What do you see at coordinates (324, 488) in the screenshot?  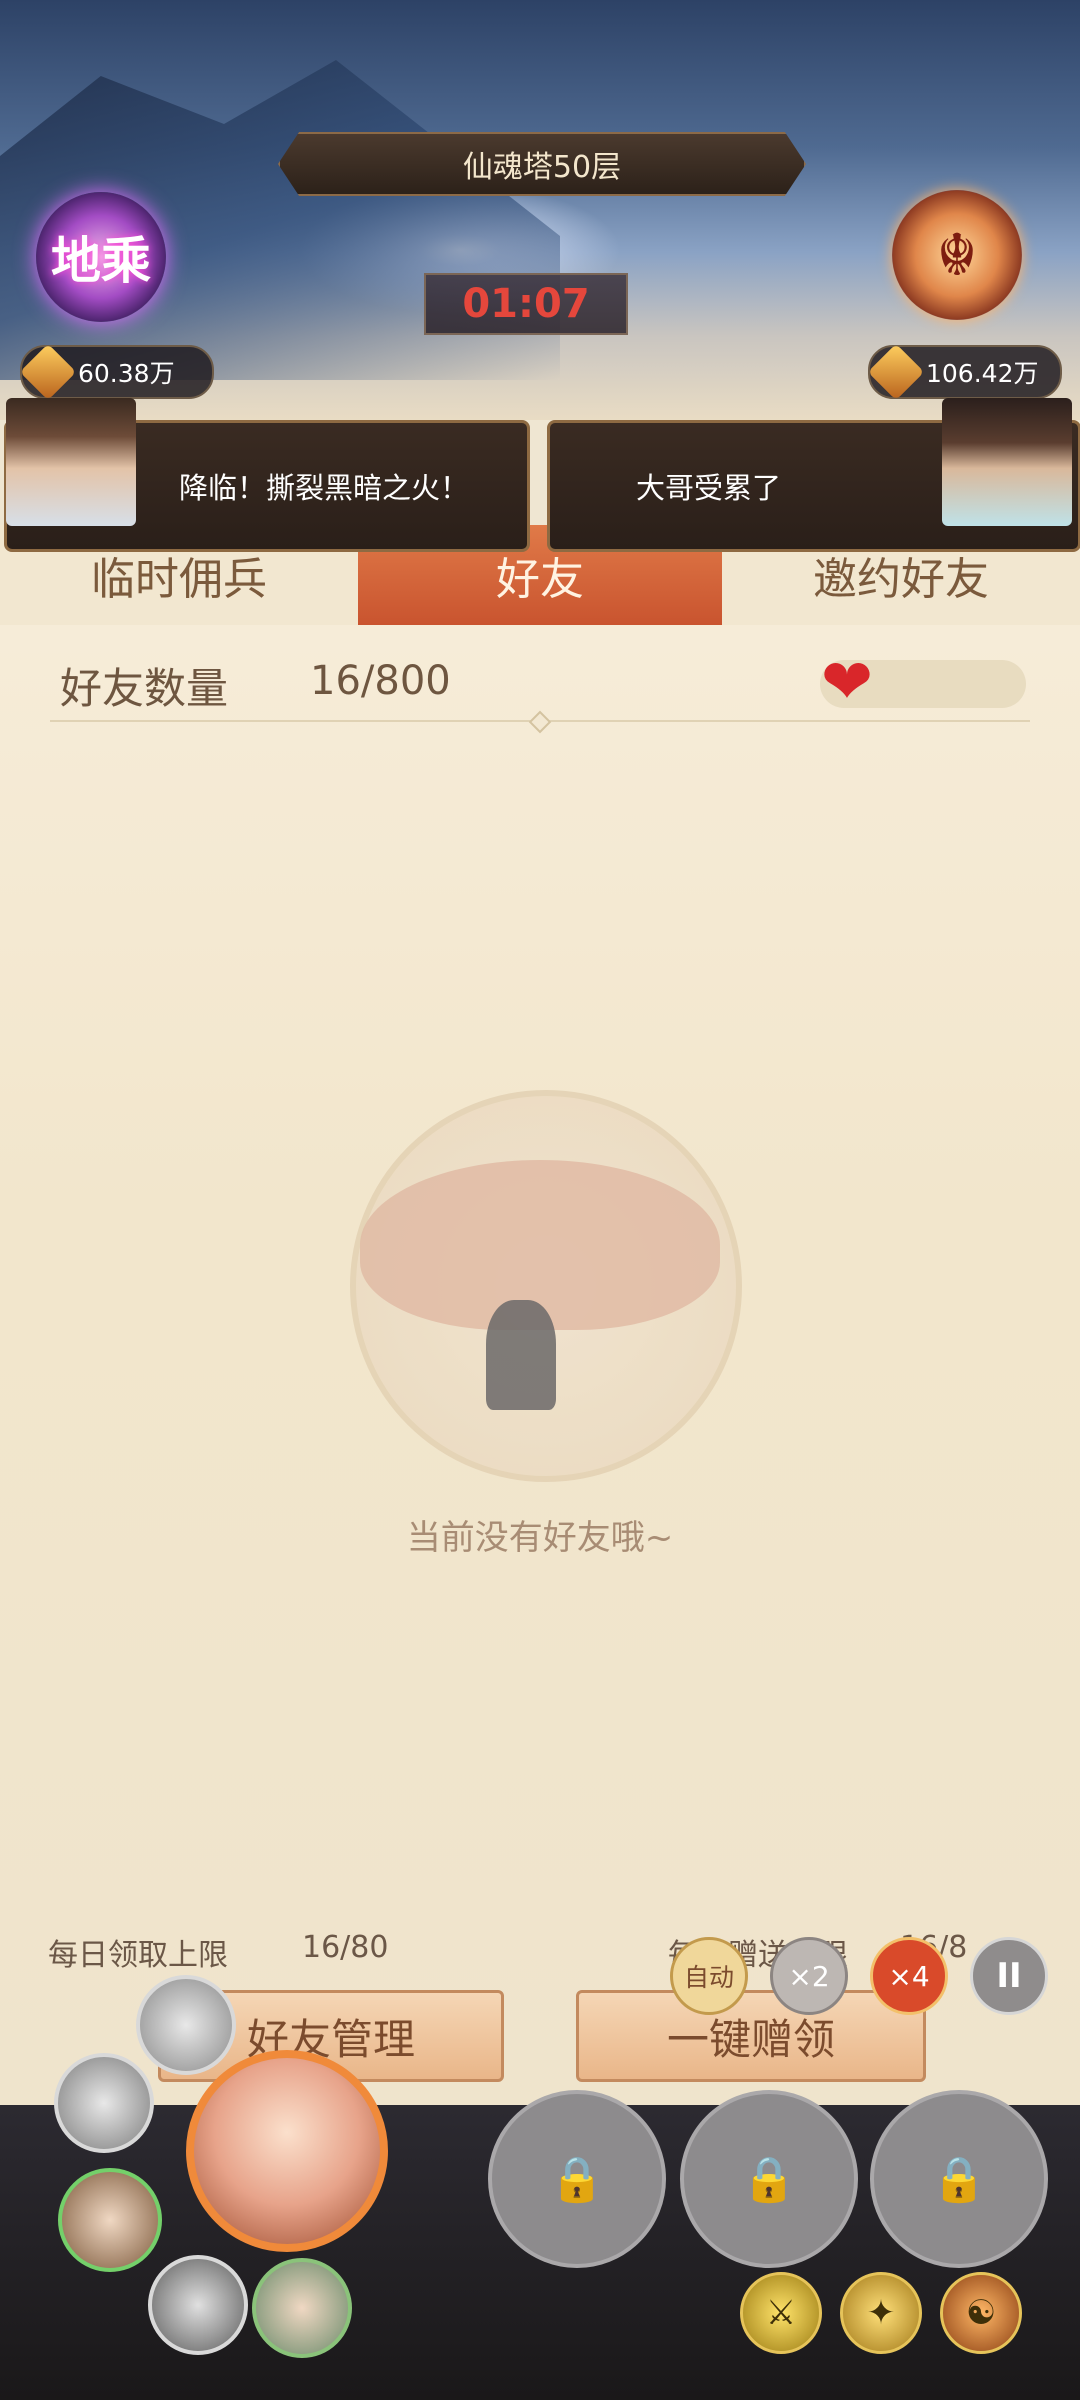 I see `chat-text-left: 降临！撕裂黑暗之火！` at bounding box center [324, 488].